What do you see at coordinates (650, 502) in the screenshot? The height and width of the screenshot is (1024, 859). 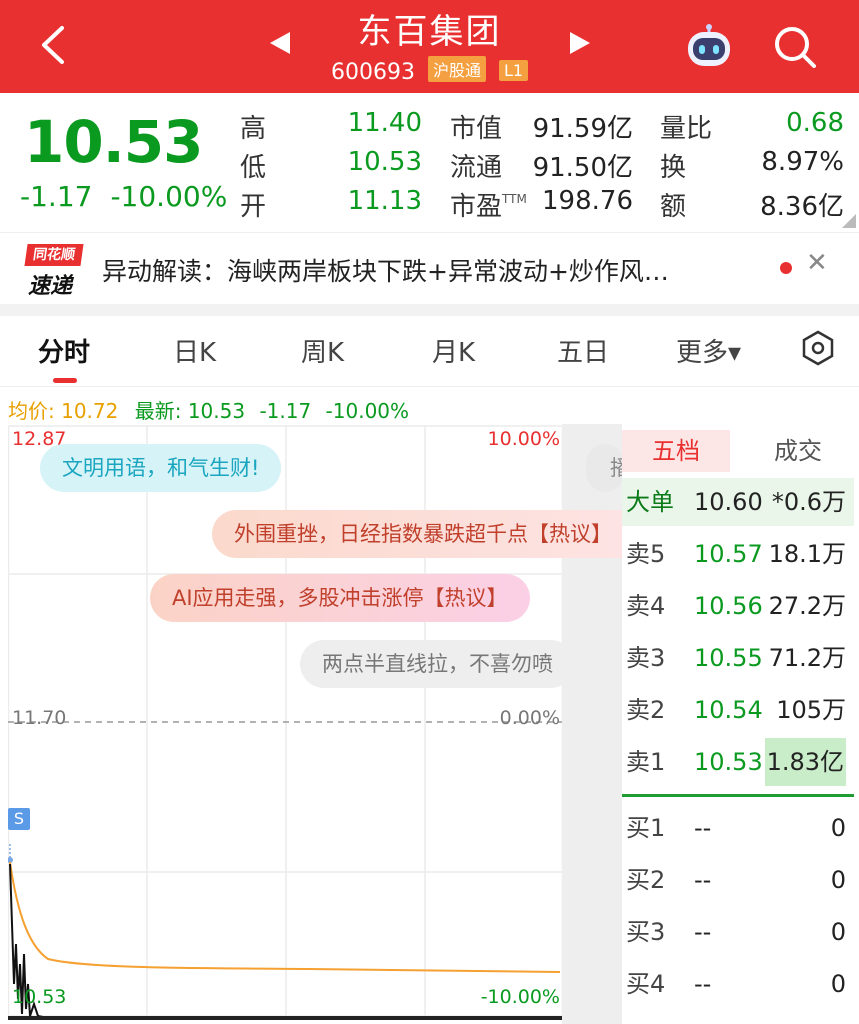 I see `big-order-label: 大单` at bounding box center [650, 502].